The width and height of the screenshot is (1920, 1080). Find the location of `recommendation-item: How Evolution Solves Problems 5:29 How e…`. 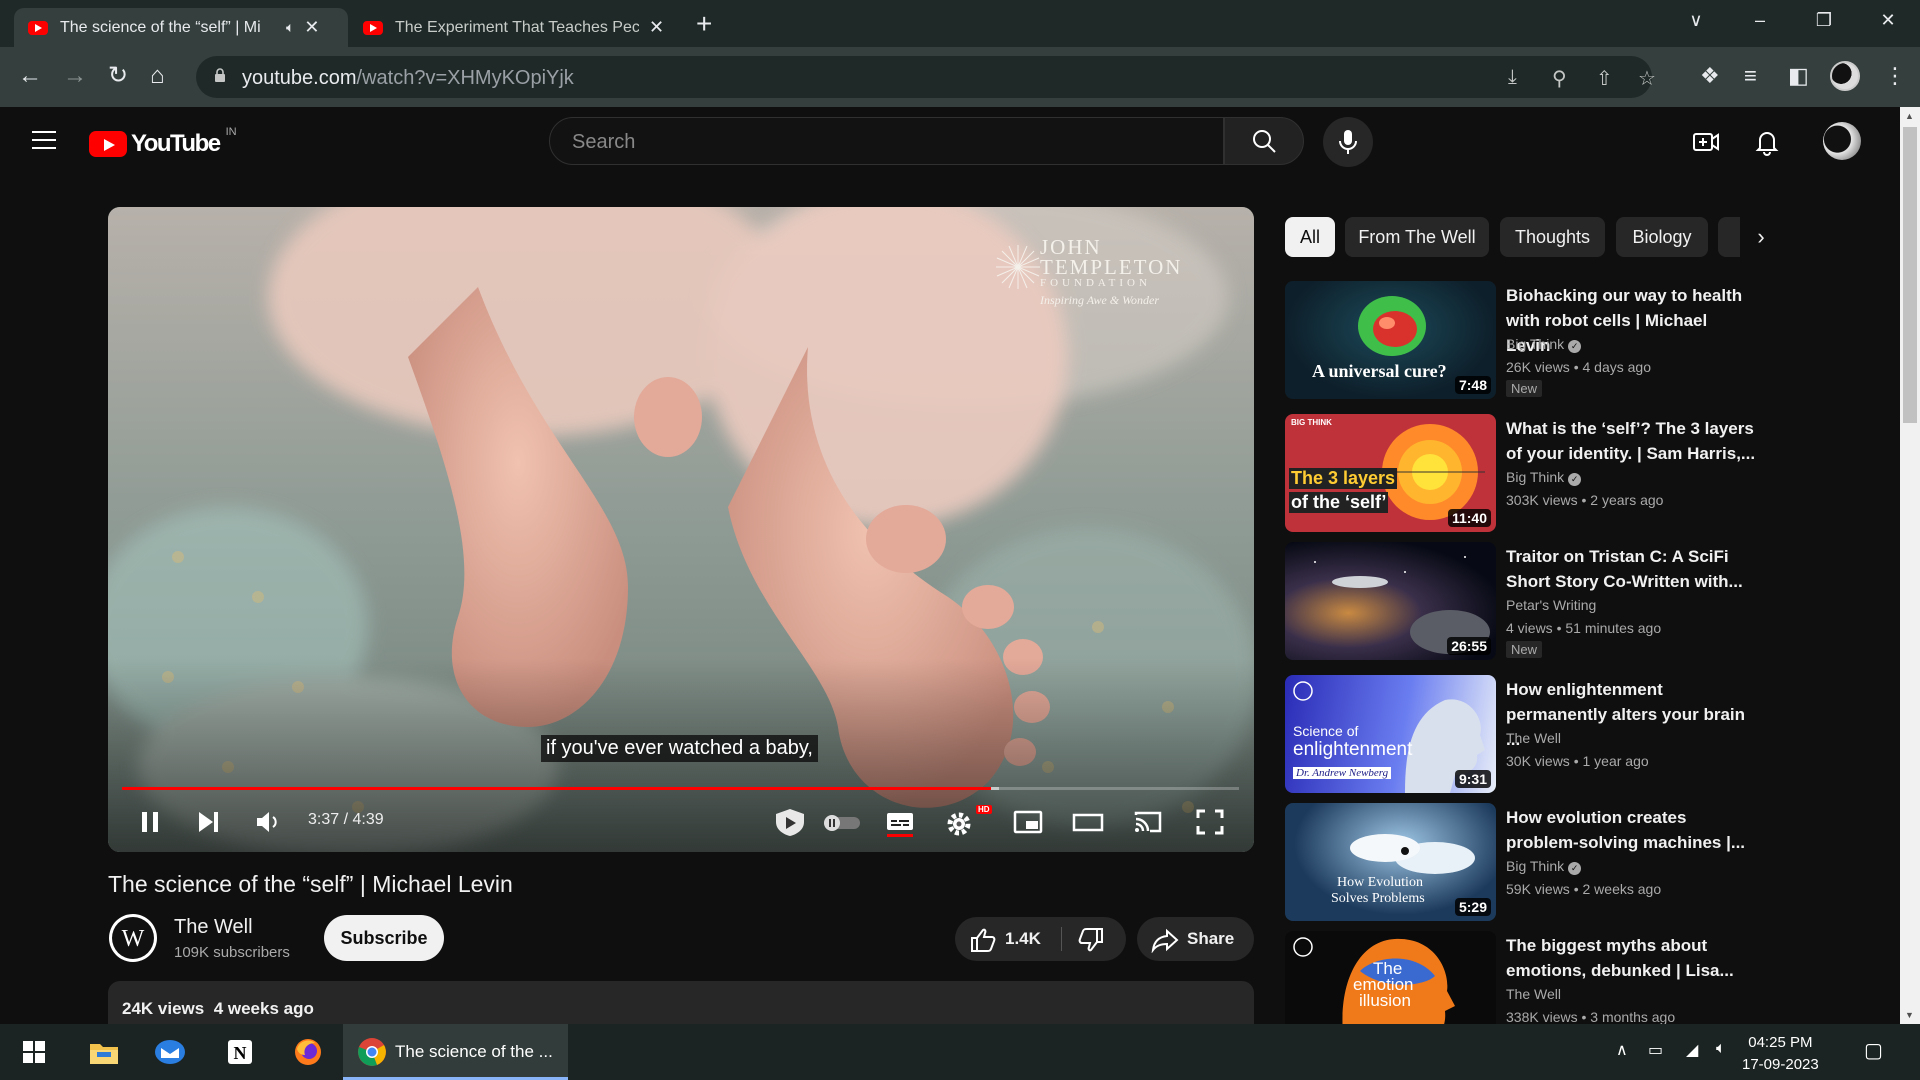

recommendation-item: How Evolution Solves Problems 5:29 How e… is located at coordinates (1565, 864).